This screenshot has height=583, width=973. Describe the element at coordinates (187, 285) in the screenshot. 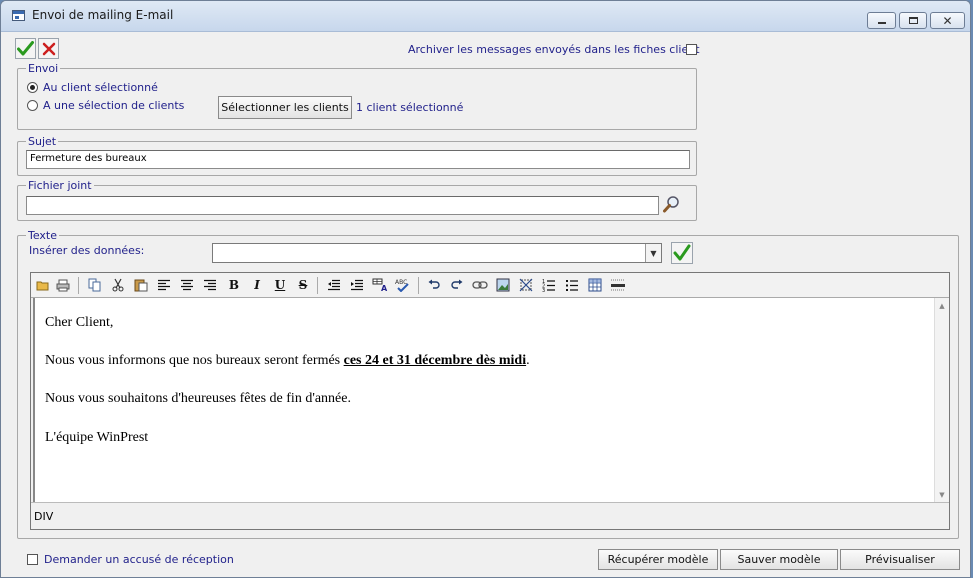

I see `align-center-icon` at that location.